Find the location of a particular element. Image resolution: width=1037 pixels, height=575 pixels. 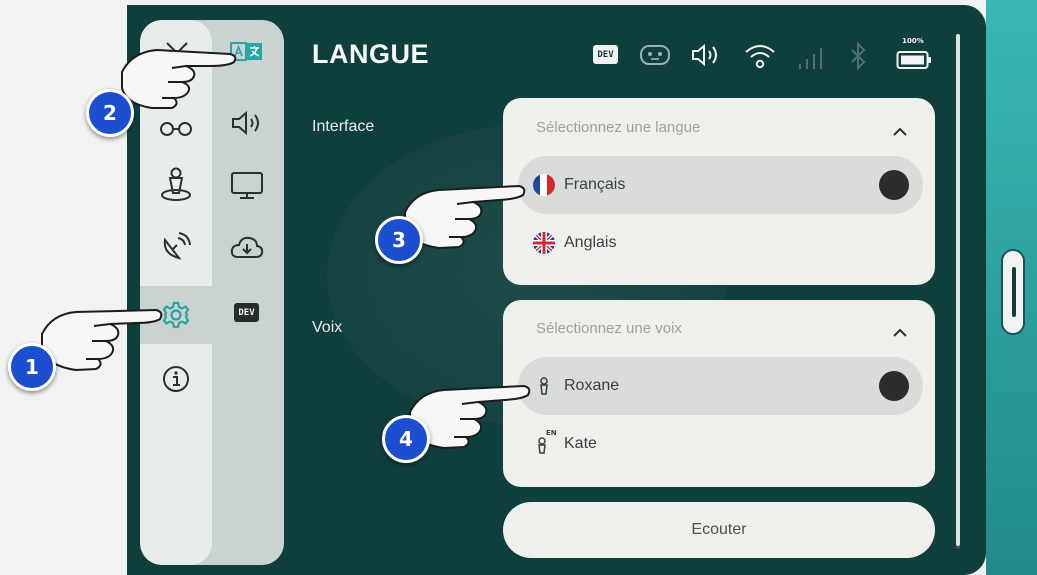

callout-badge-3: 3 is located at coordinates (399, 240).